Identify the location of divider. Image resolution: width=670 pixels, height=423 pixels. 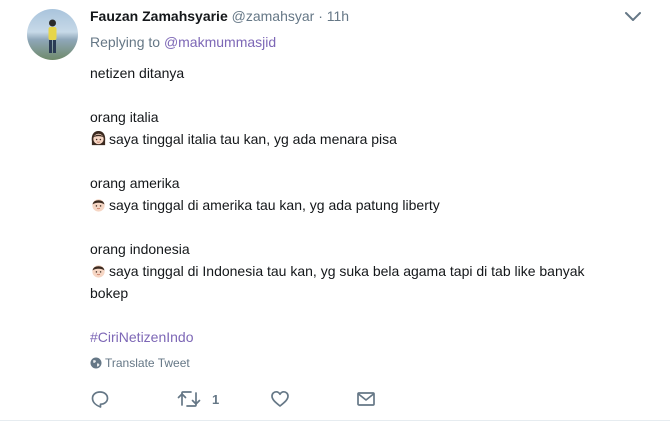
(335, 420).